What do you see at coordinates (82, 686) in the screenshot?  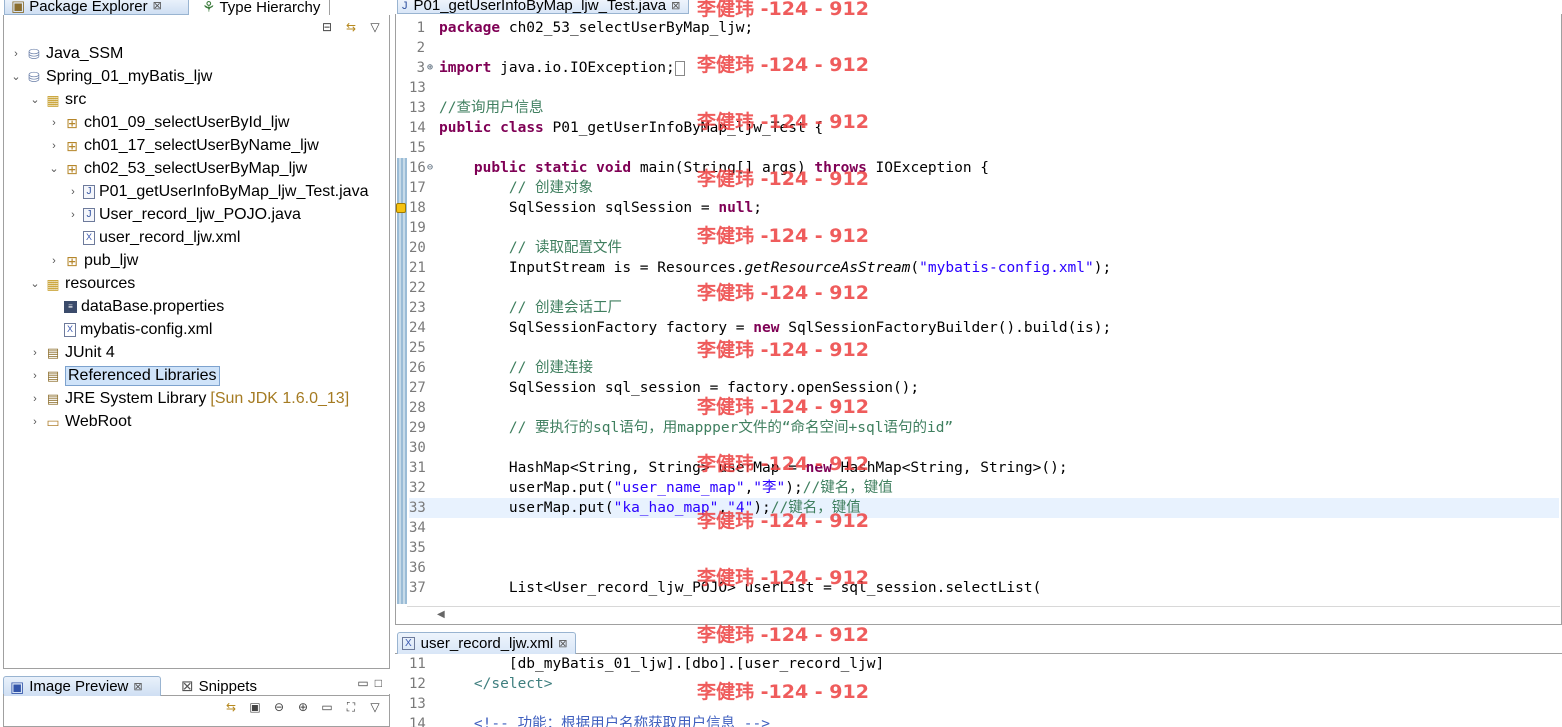 I see `tab-image-preview: ▣ Image Preview ⊠` at bounding box center [82, 686].